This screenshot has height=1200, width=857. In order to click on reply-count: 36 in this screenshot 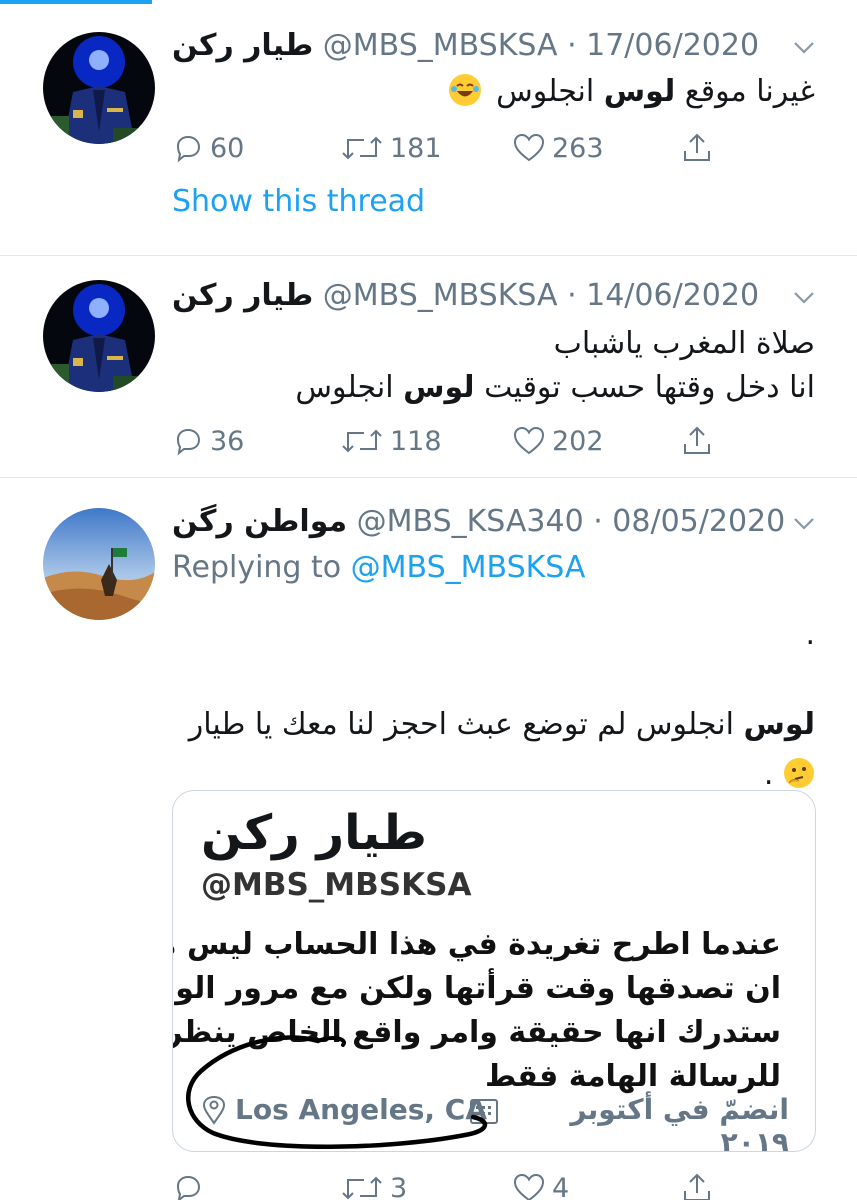, I will do `click(227, 441)`.